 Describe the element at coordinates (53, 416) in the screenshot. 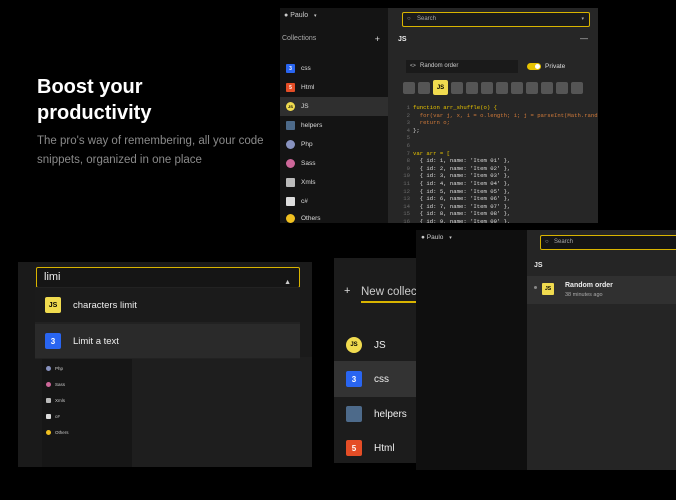

I see `sidebar-item-csharp: c#` at that location.